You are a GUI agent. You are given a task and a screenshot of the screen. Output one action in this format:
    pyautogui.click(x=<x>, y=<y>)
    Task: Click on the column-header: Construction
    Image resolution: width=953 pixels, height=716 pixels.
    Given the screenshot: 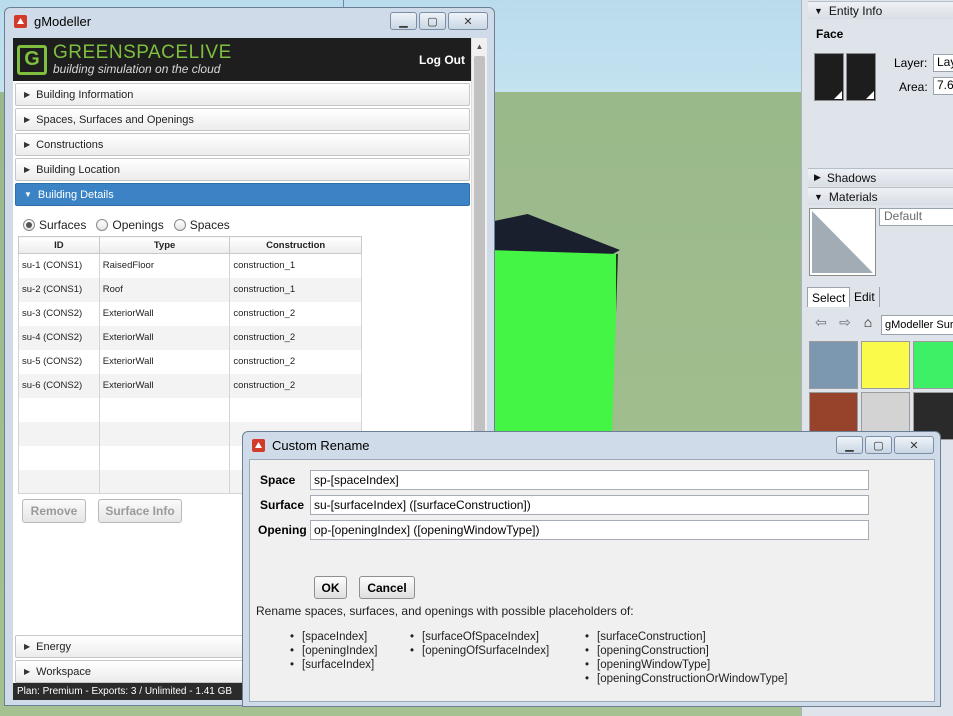 What is the action you would take?
    pyautogui.click(x=295, y=245)
    